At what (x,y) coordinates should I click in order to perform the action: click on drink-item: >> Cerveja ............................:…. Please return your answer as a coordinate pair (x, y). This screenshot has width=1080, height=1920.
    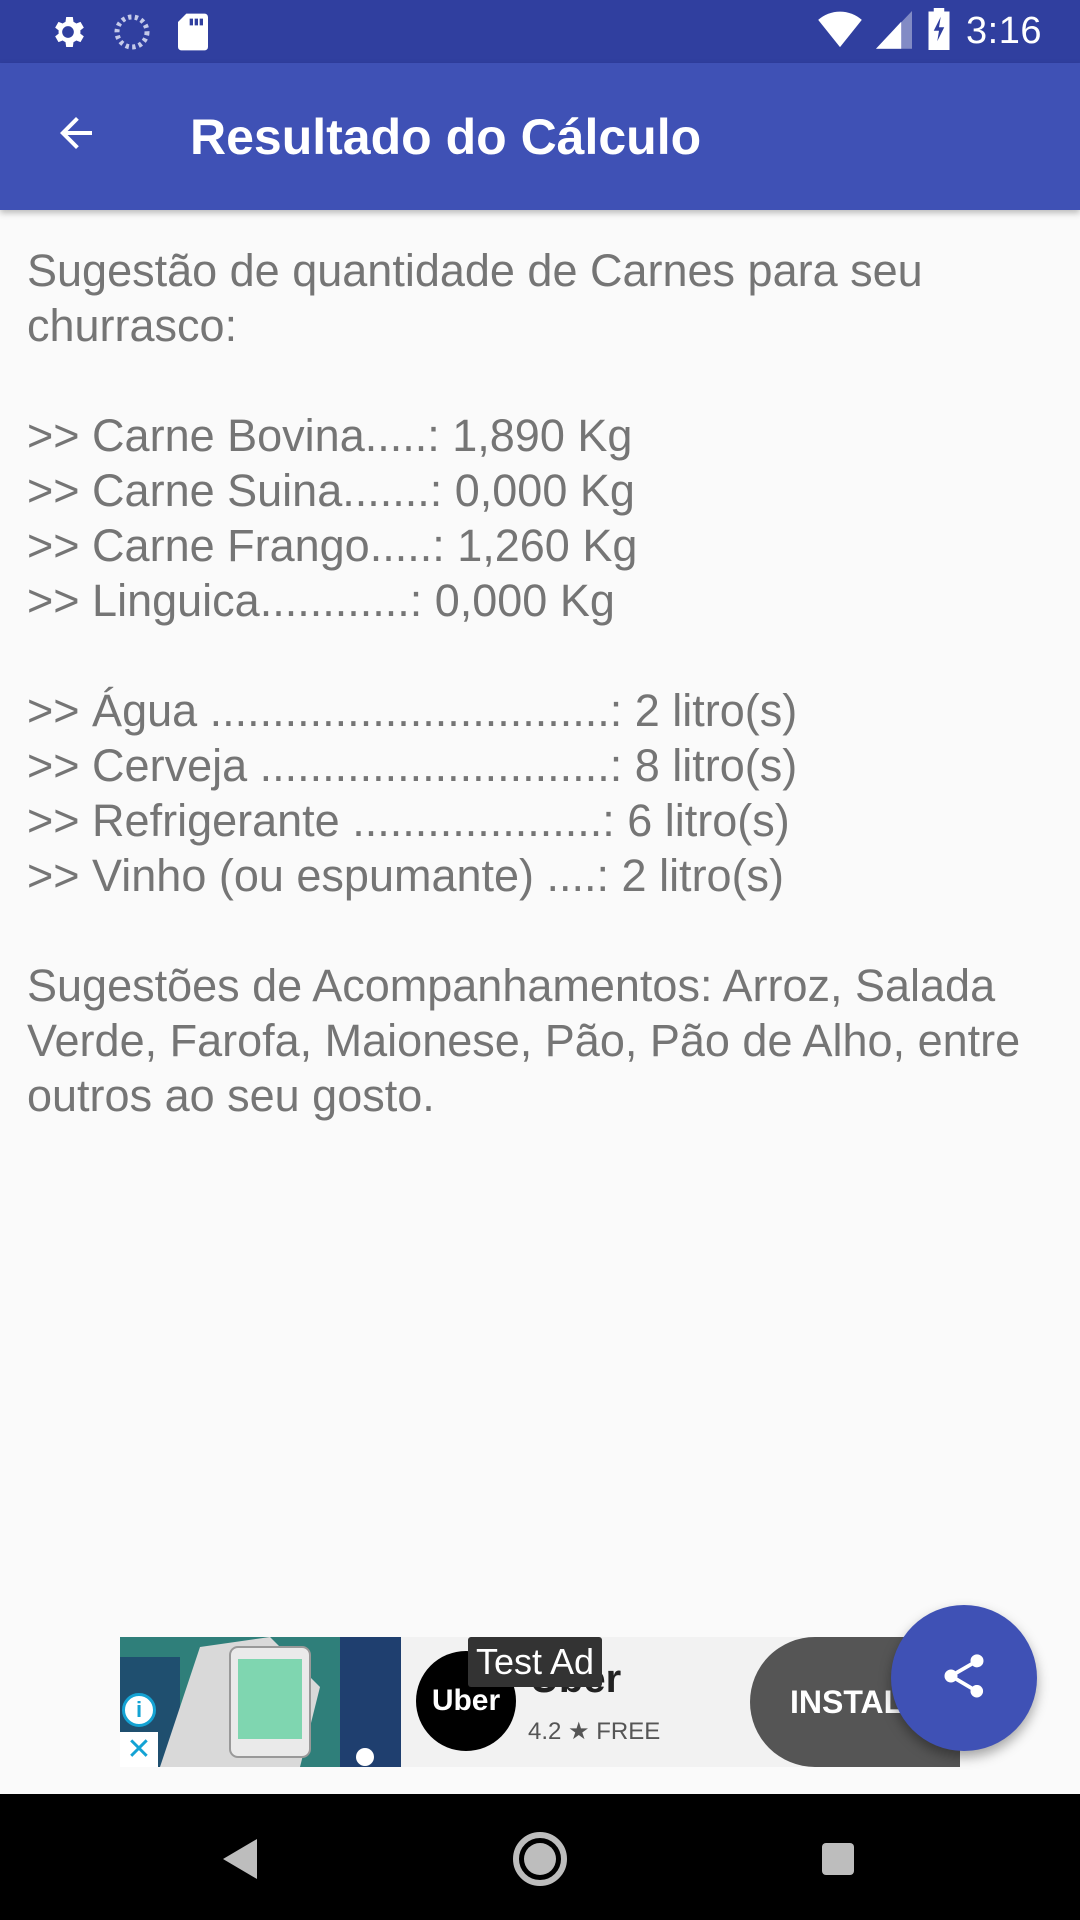
    Looking at the image, I should click on (412, 765).